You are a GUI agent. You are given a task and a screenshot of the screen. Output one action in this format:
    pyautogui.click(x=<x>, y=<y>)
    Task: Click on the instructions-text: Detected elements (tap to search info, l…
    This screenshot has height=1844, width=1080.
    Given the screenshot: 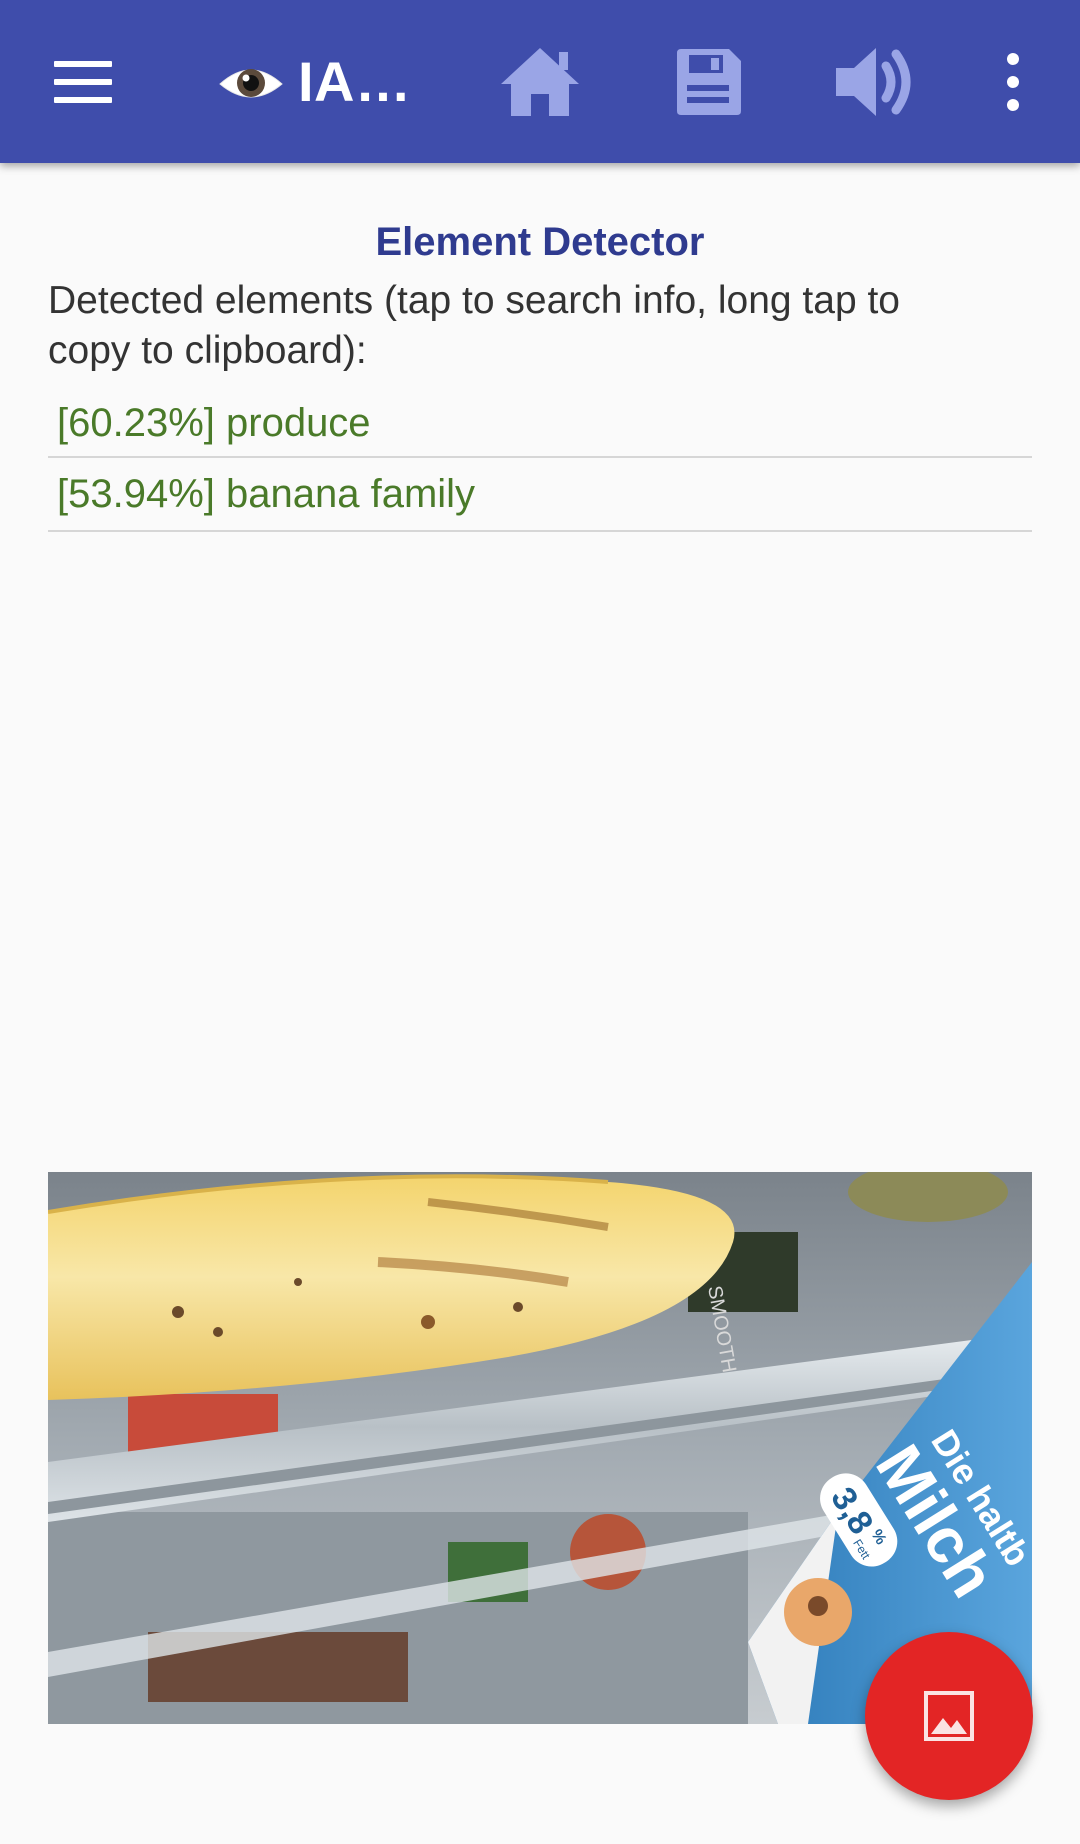 What is the action you would take?
    pyautogui.click(x=474, y=325)
    